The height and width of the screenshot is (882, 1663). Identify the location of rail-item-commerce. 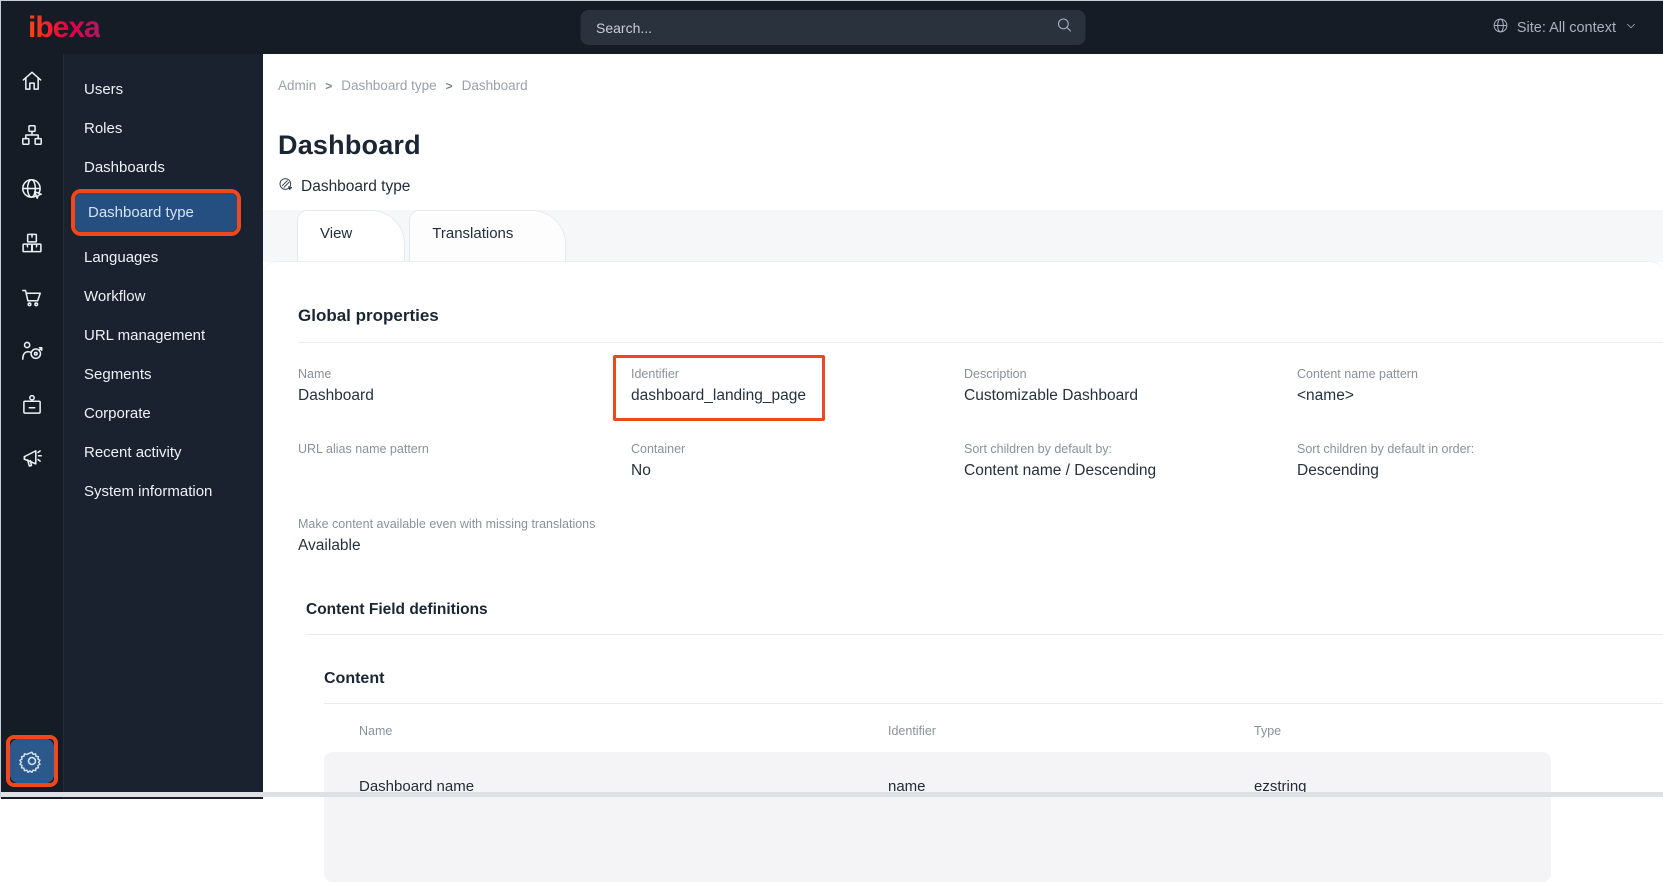
(32, 297).